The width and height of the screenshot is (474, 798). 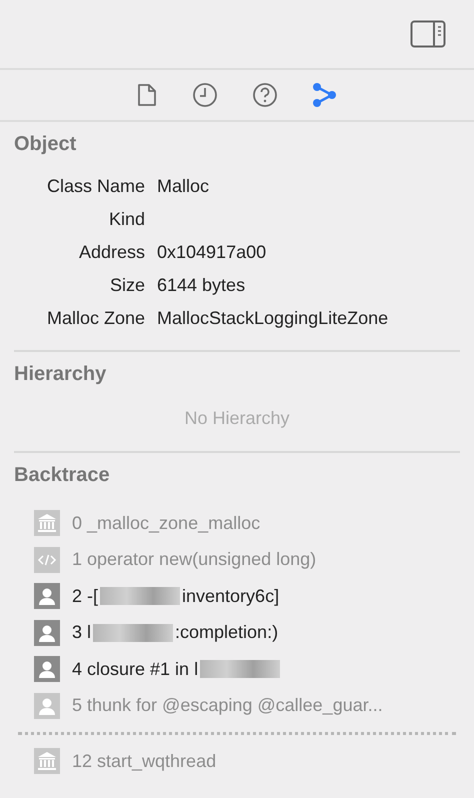 What do you see at coordinates (95, 186) in the screenshot?
I see `field-label: Class Name` at bounding box center [95, 186].